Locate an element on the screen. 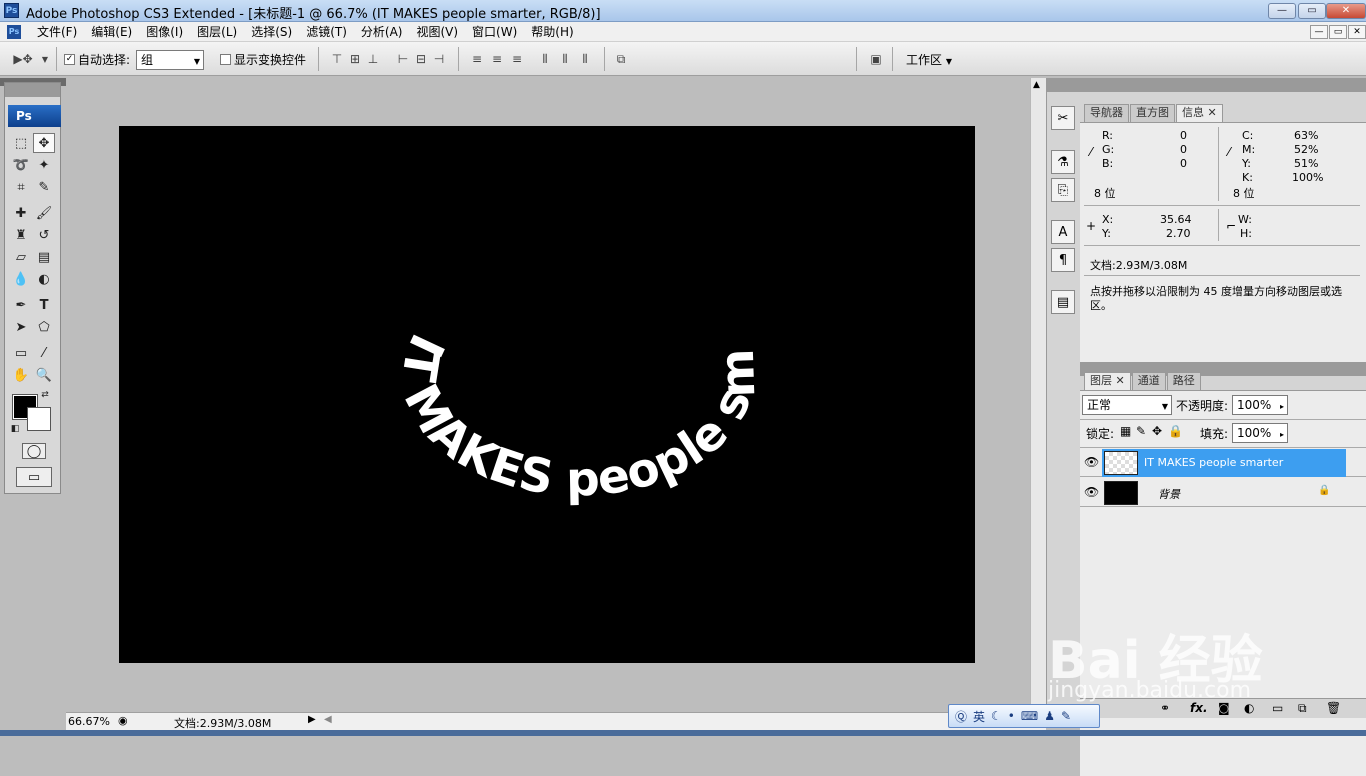 Image resolution: width=1366 pixels, height=776 pixels. show-transform-checkbox is located at coordinates (225, 59).